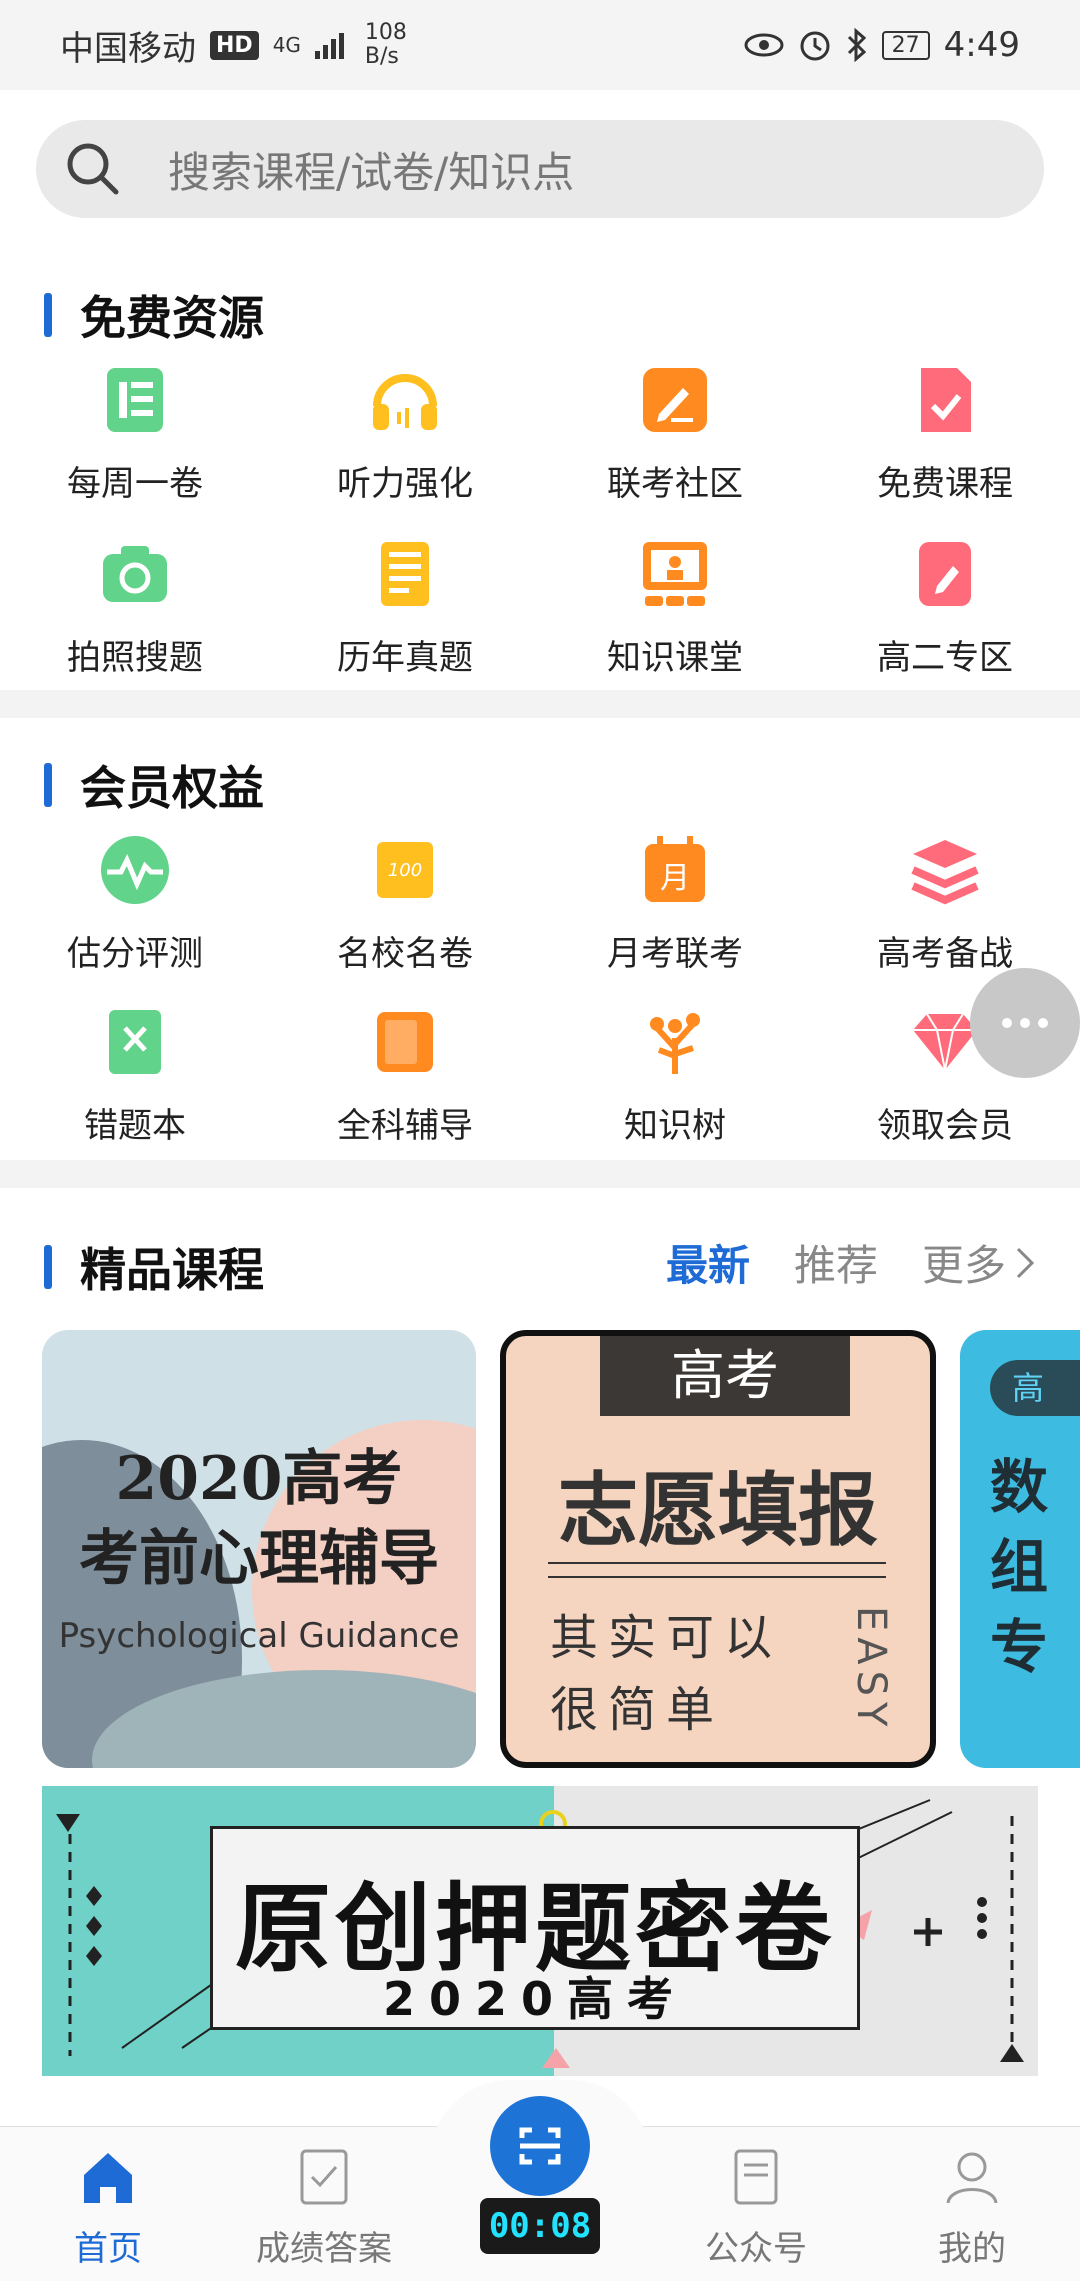 This screenshot has height=2281, width=1080. Describe the element at coordinates (135, 870) in the screenshot. I see `pulse-icon` at that location.